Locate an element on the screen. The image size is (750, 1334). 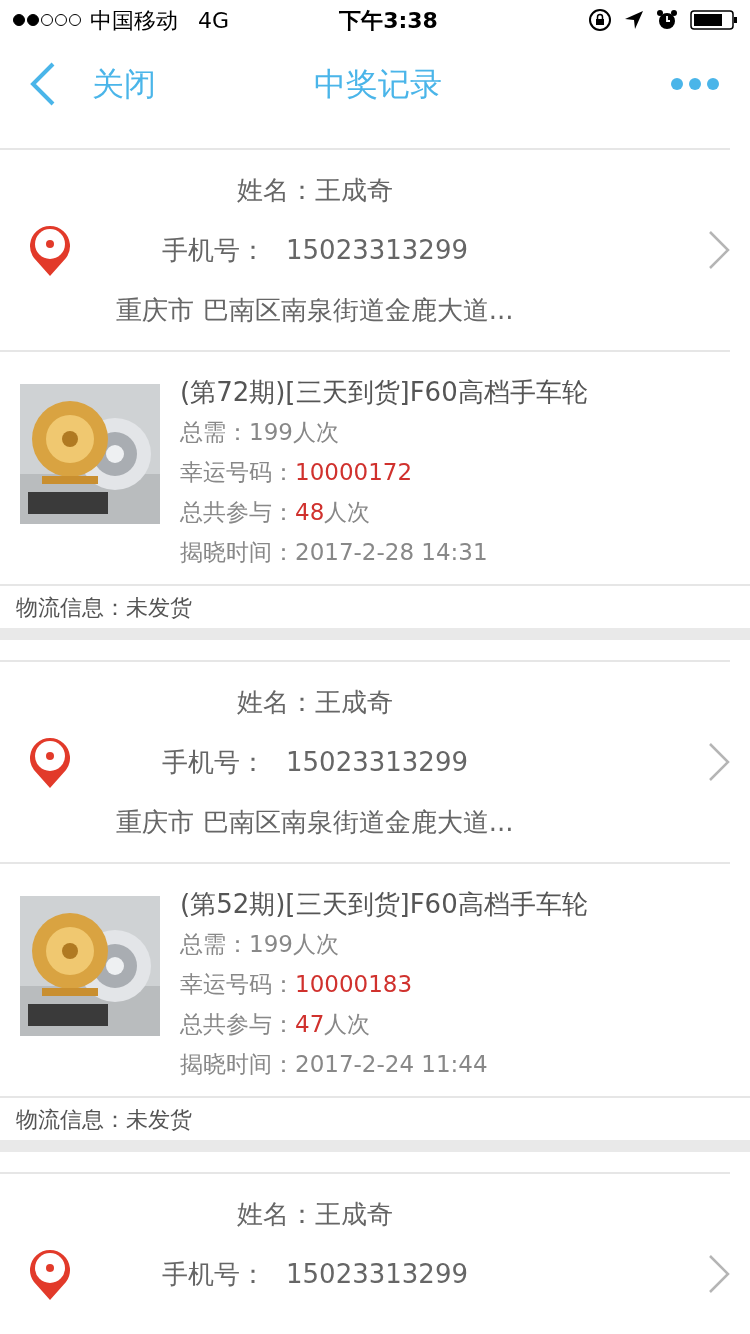
back-chevron-icon is located at coordinates (43, 84).